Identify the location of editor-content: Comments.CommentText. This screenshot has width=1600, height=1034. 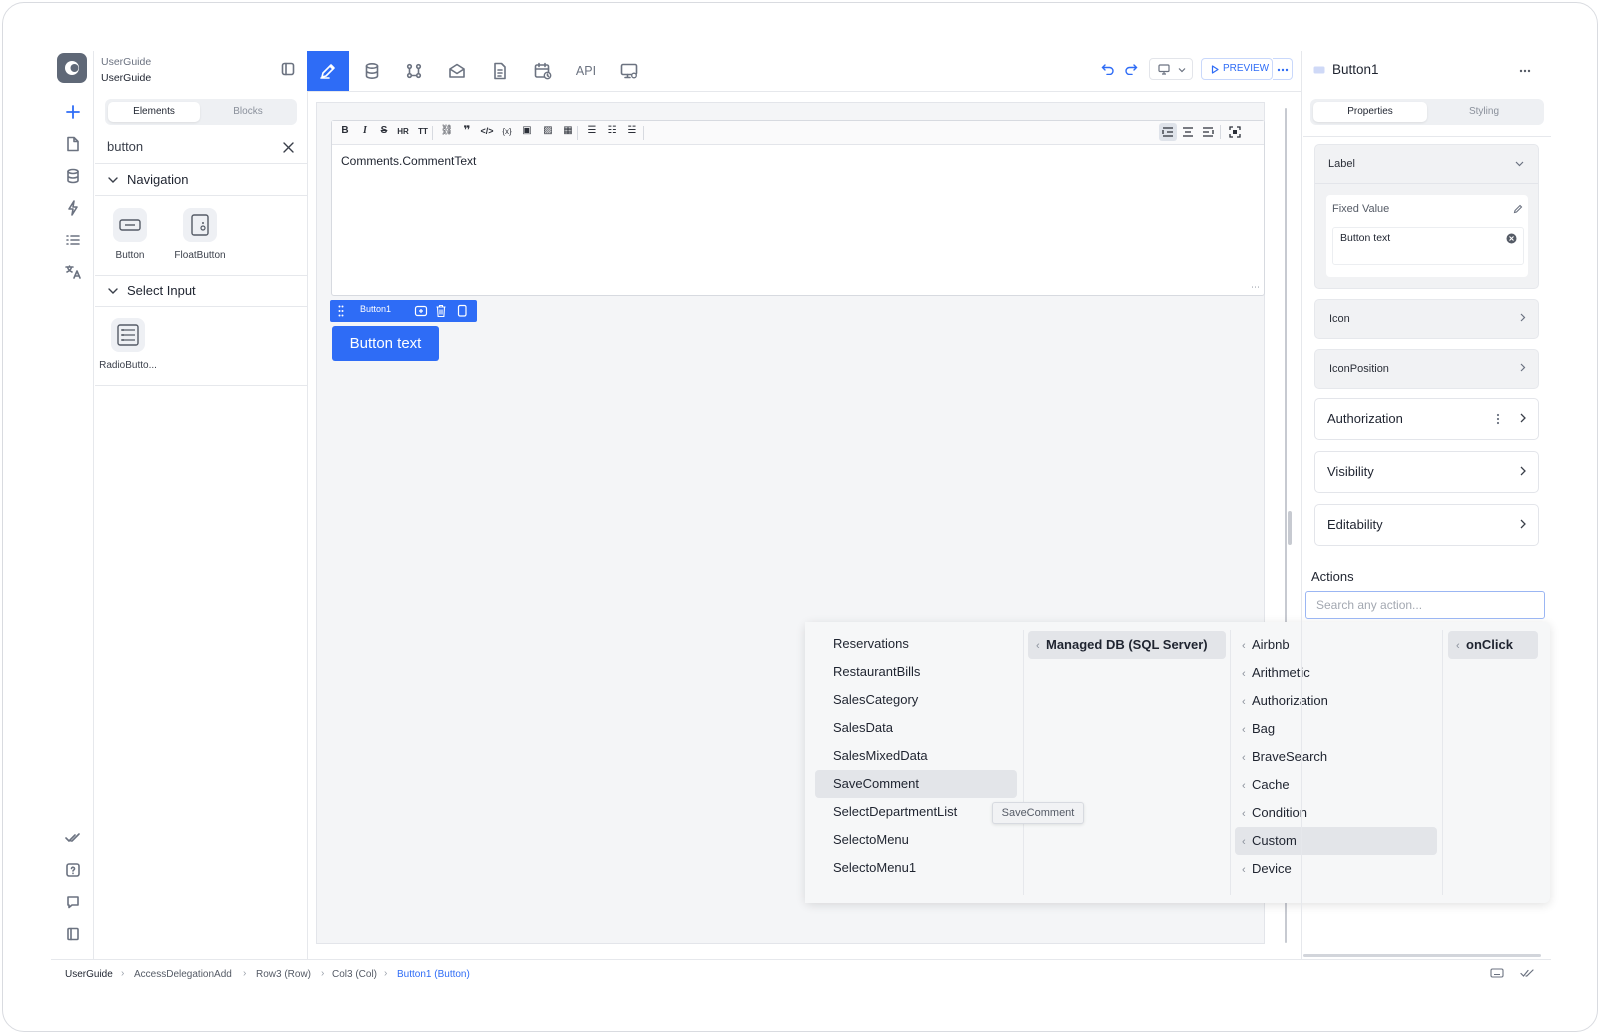
(408, 161).